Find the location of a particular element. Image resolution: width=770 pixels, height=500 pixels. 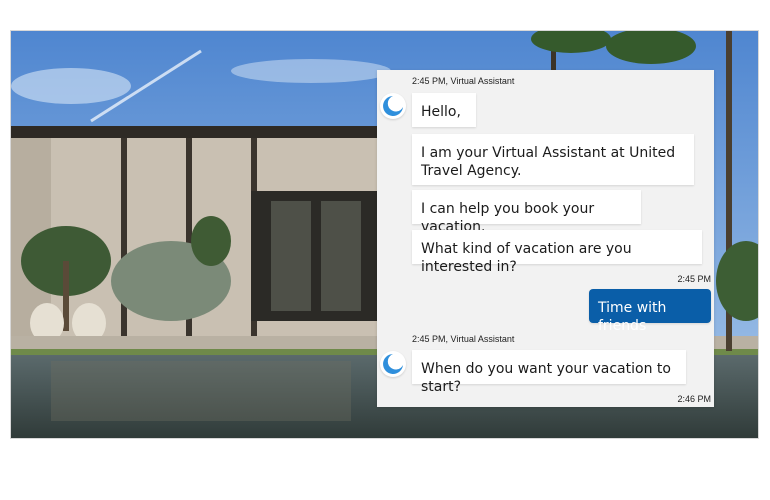

assistant-message: I can help you book your vacation. is located at coordinates (526, 212).